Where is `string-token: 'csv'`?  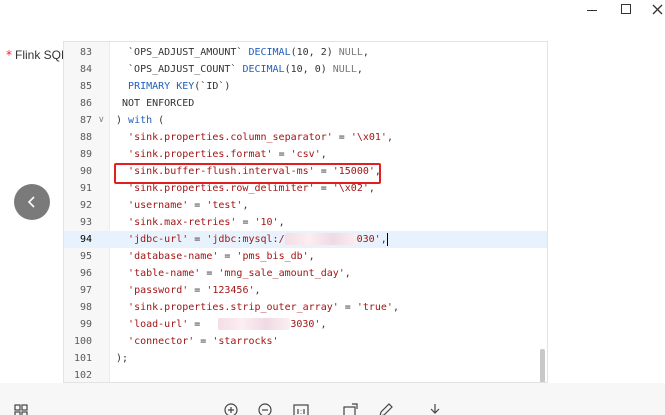
string-token: 'csv' is located at coordinates (305, 154).